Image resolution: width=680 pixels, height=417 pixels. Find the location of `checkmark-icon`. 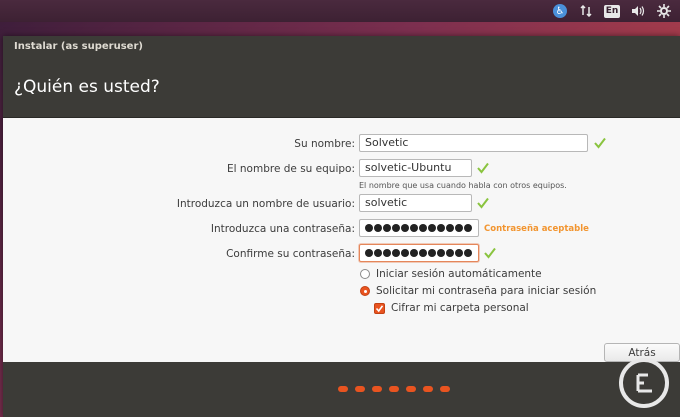

checkmark-icon is located at coordinates (379, 309).